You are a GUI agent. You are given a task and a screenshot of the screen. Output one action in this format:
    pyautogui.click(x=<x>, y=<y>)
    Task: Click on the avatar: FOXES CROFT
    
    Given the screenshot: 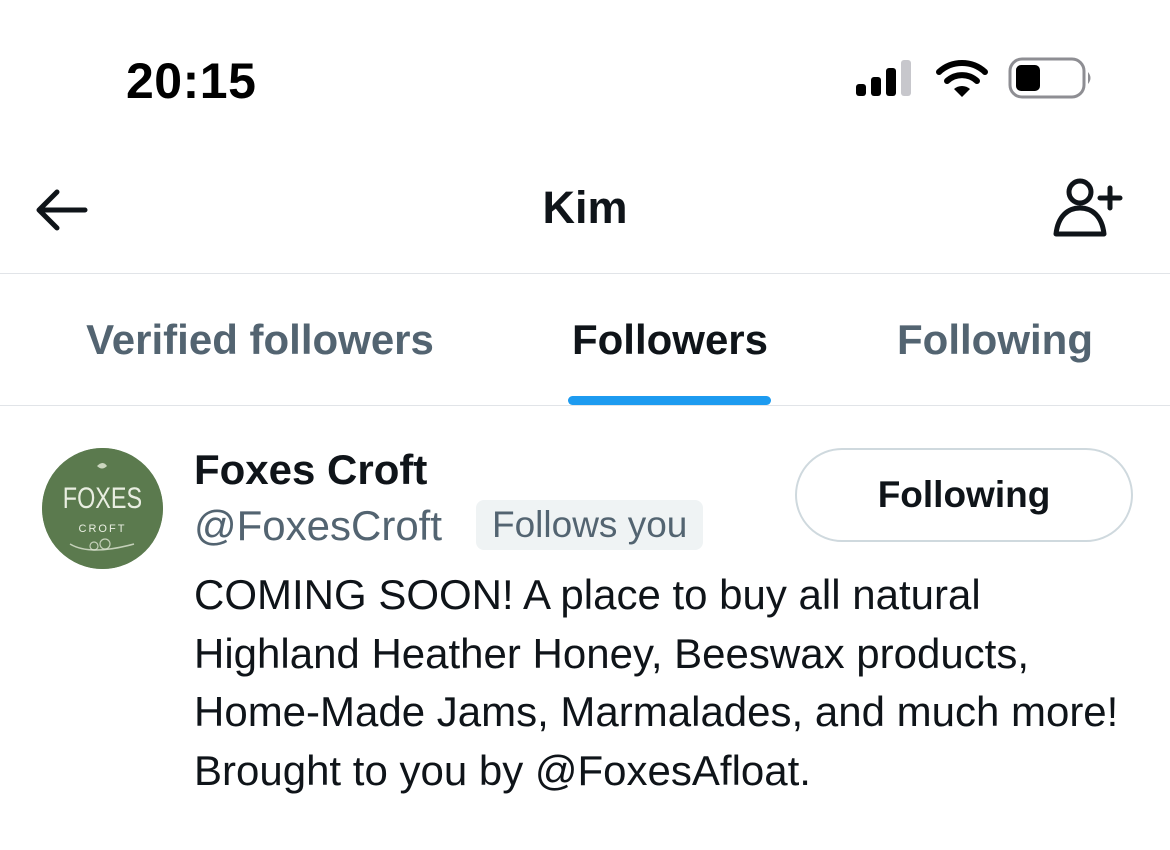 What is the action you would take?
    pyautogui.click(x=102, y=508)
    